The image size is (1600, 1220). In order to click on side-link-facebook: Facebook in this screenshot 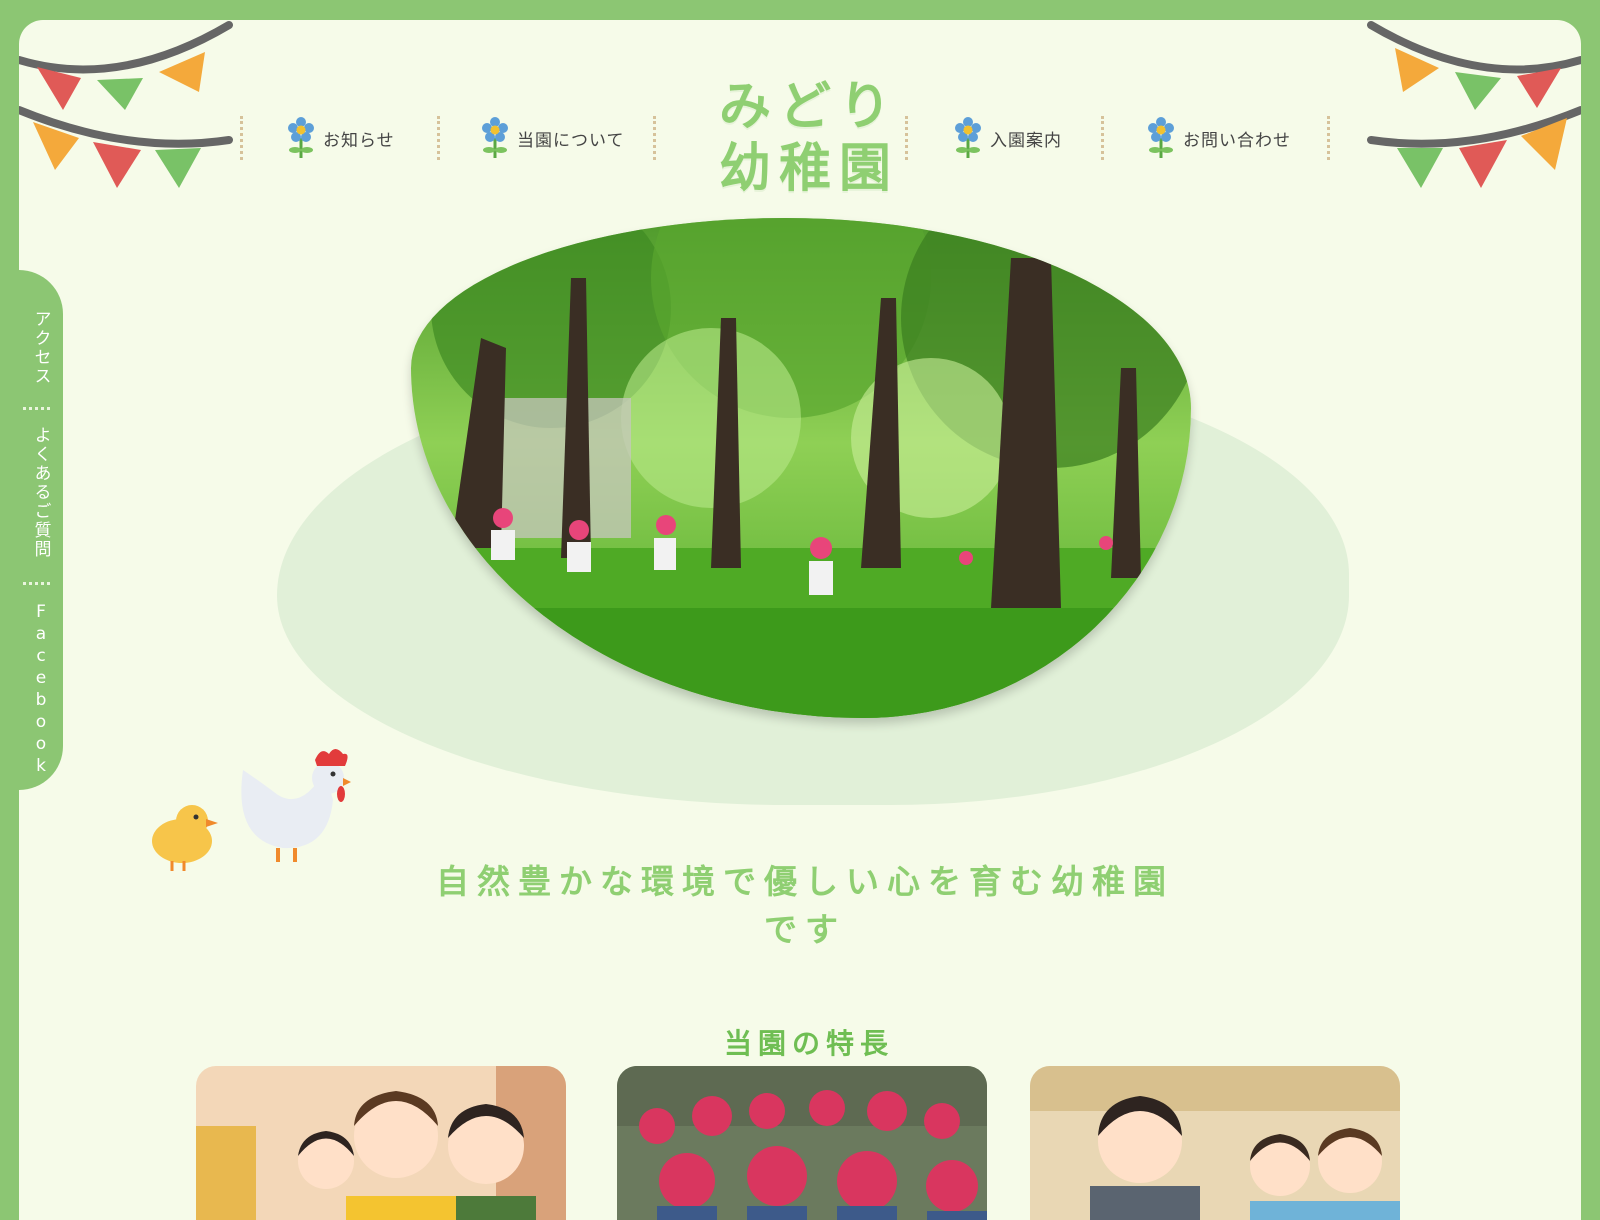, I will do `click(41, 690)`.